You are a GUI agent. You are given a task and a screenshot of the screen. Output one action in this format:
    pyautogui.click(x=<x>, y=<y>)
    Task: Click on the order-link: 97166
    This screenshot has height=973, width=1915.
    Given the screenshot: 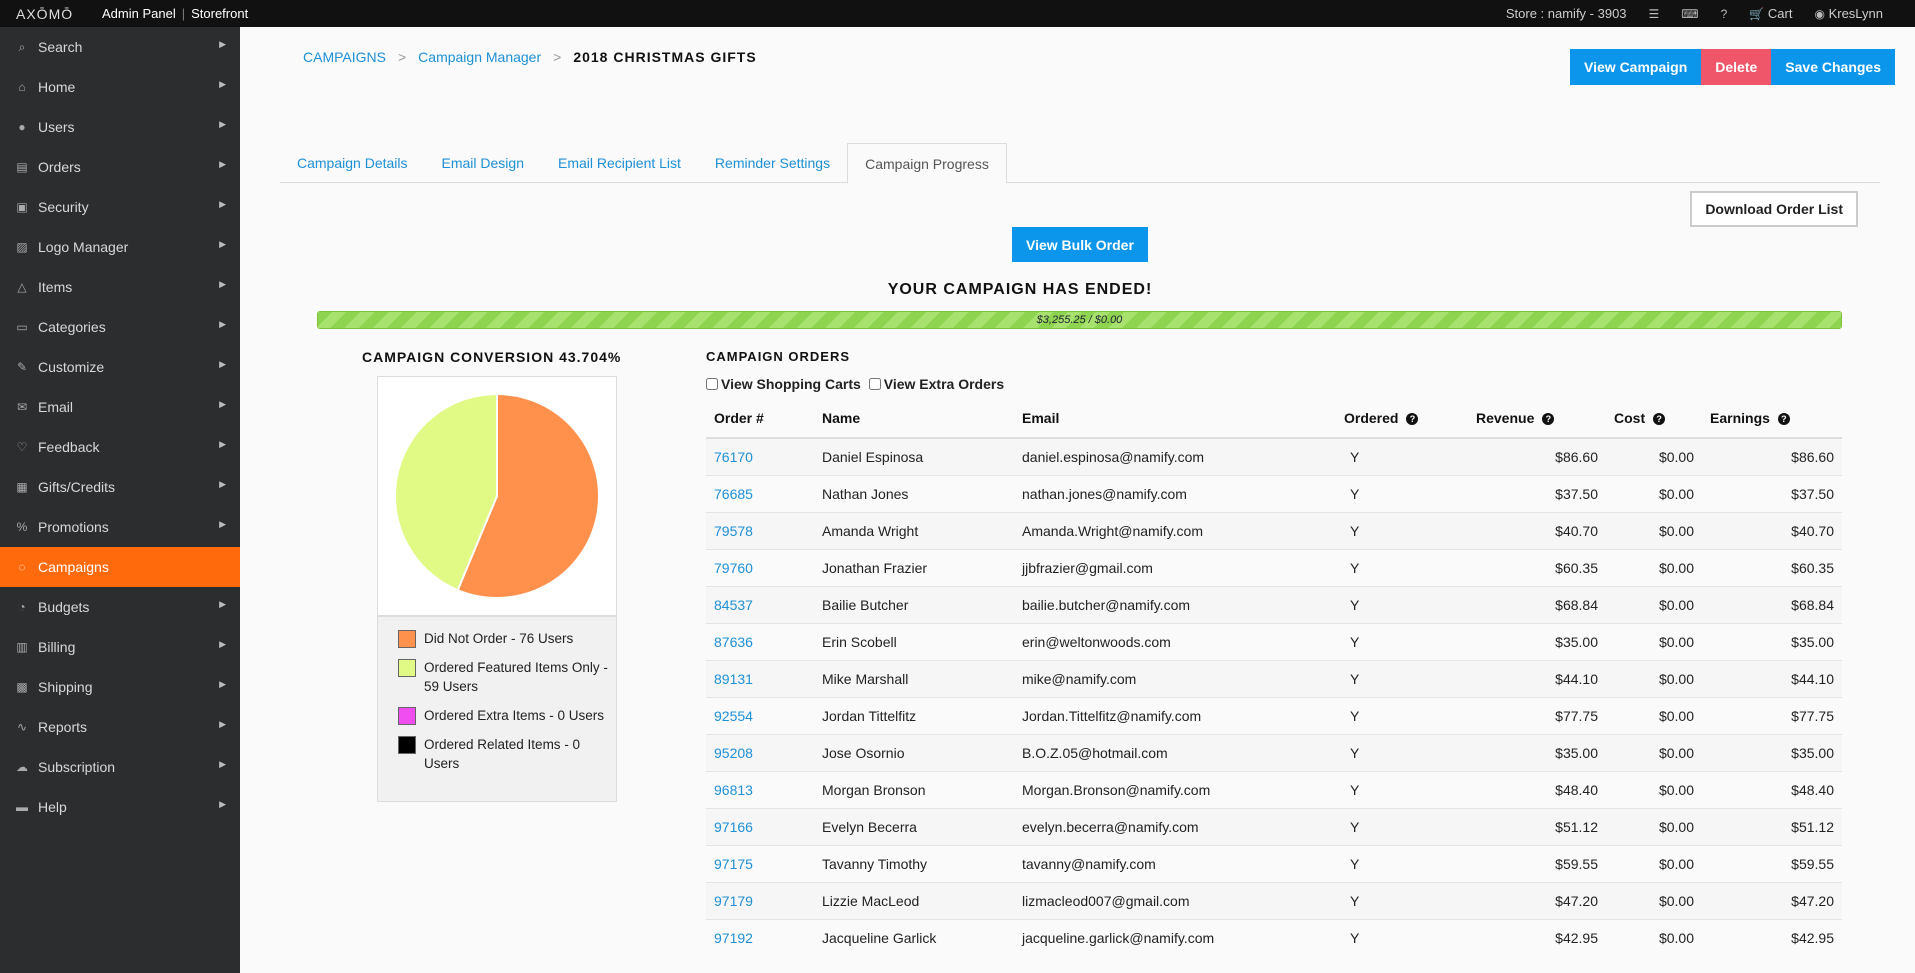 What is the action you would take?
    pyautogui.click(x=733, y=827)
    